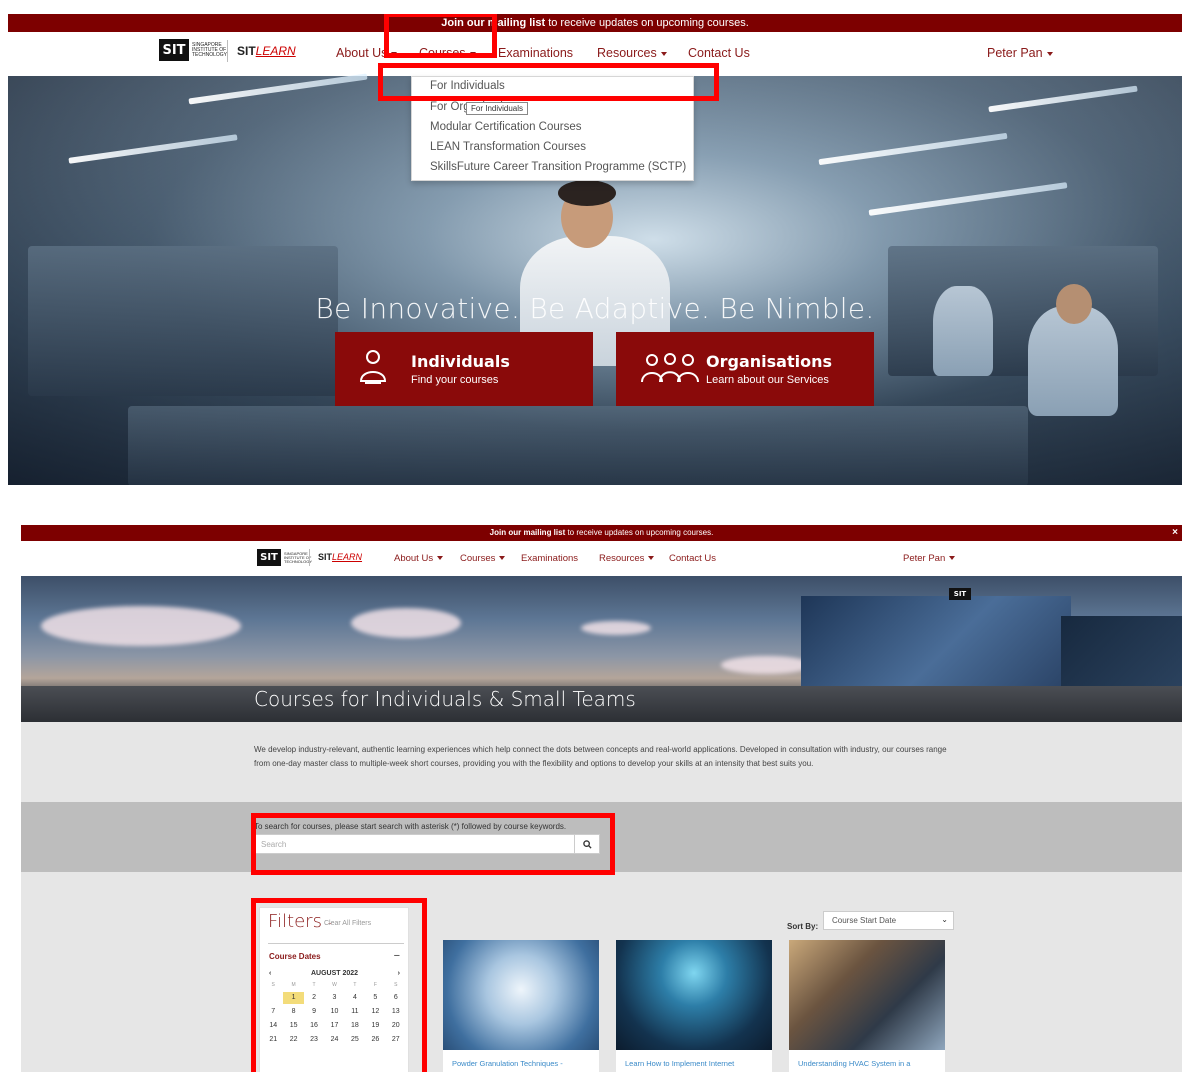 Image resolution: width=1182 pixels, height=1072 pixels. I want to click on highlight-search, so click(433, 844).